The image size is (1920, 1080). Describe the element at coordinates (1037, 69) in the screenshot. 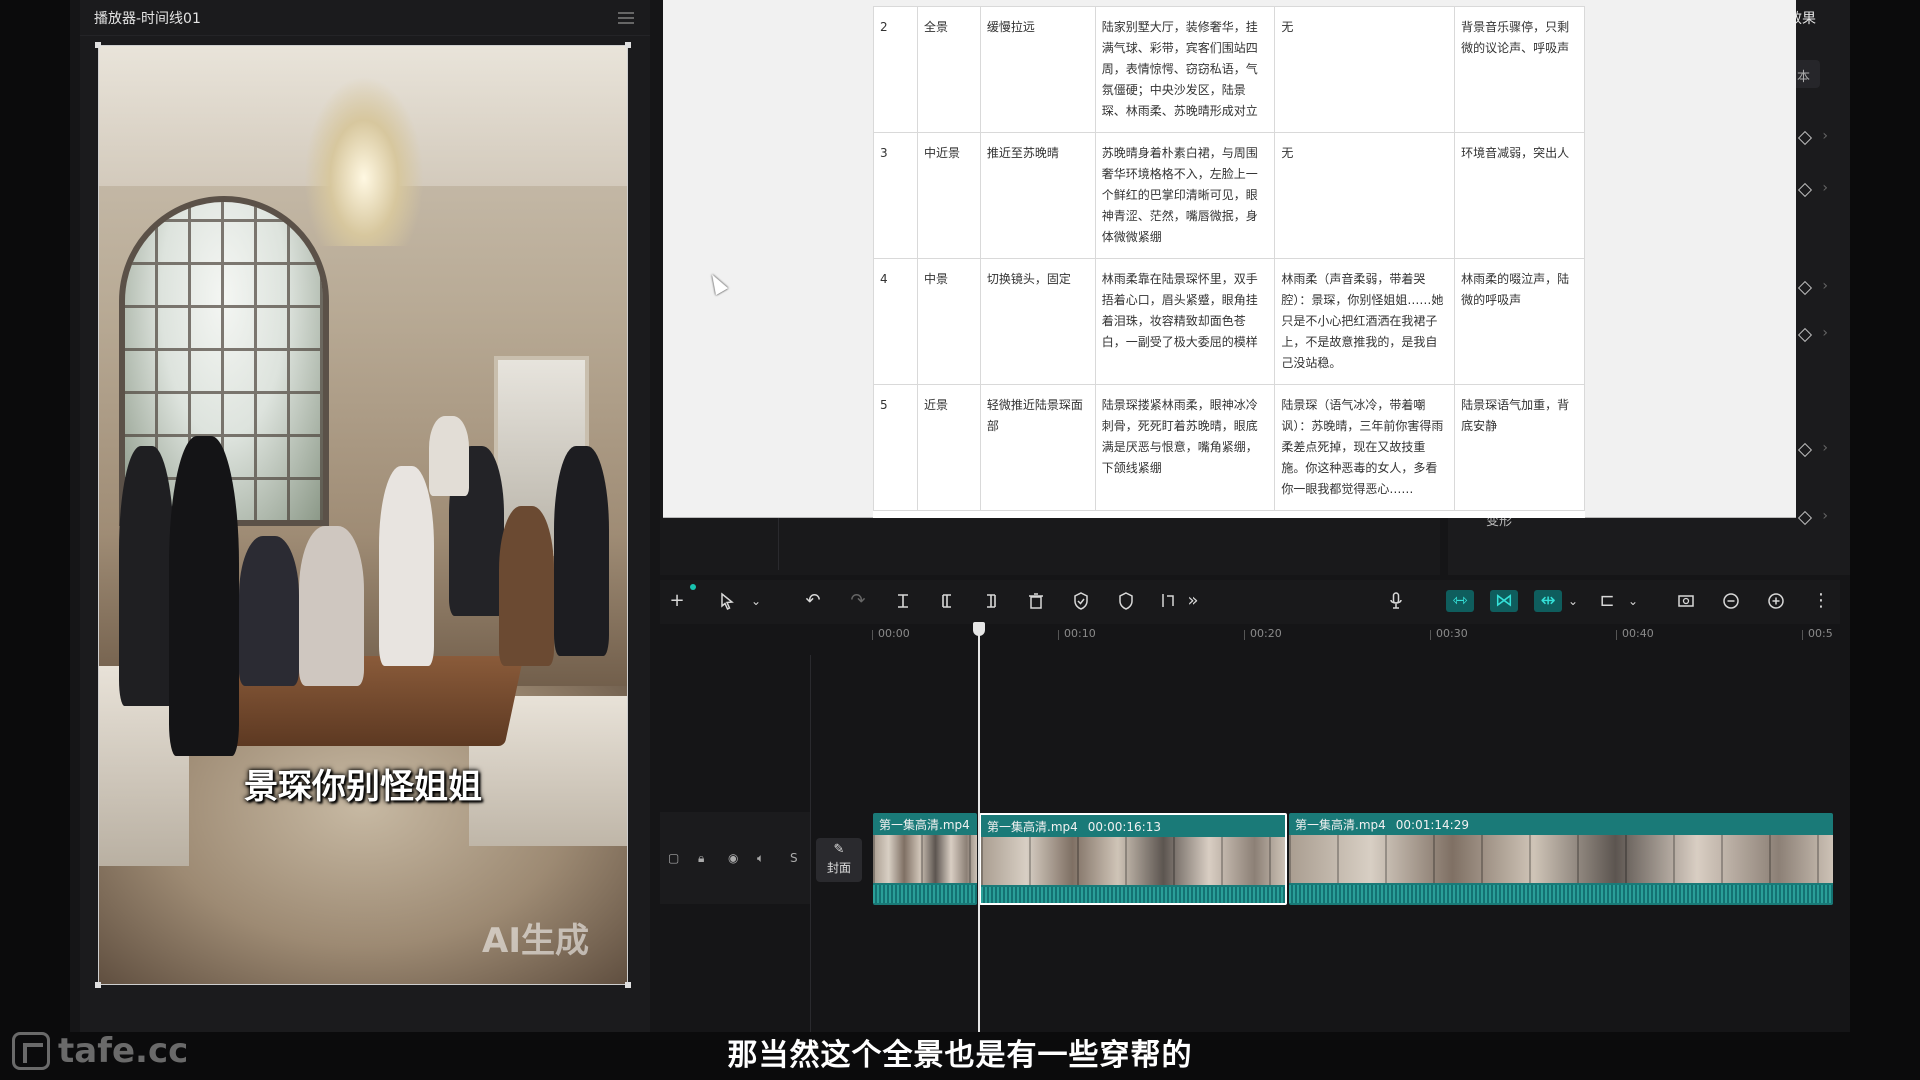

I see `shot-cell: 缓慢拉远` at that location.